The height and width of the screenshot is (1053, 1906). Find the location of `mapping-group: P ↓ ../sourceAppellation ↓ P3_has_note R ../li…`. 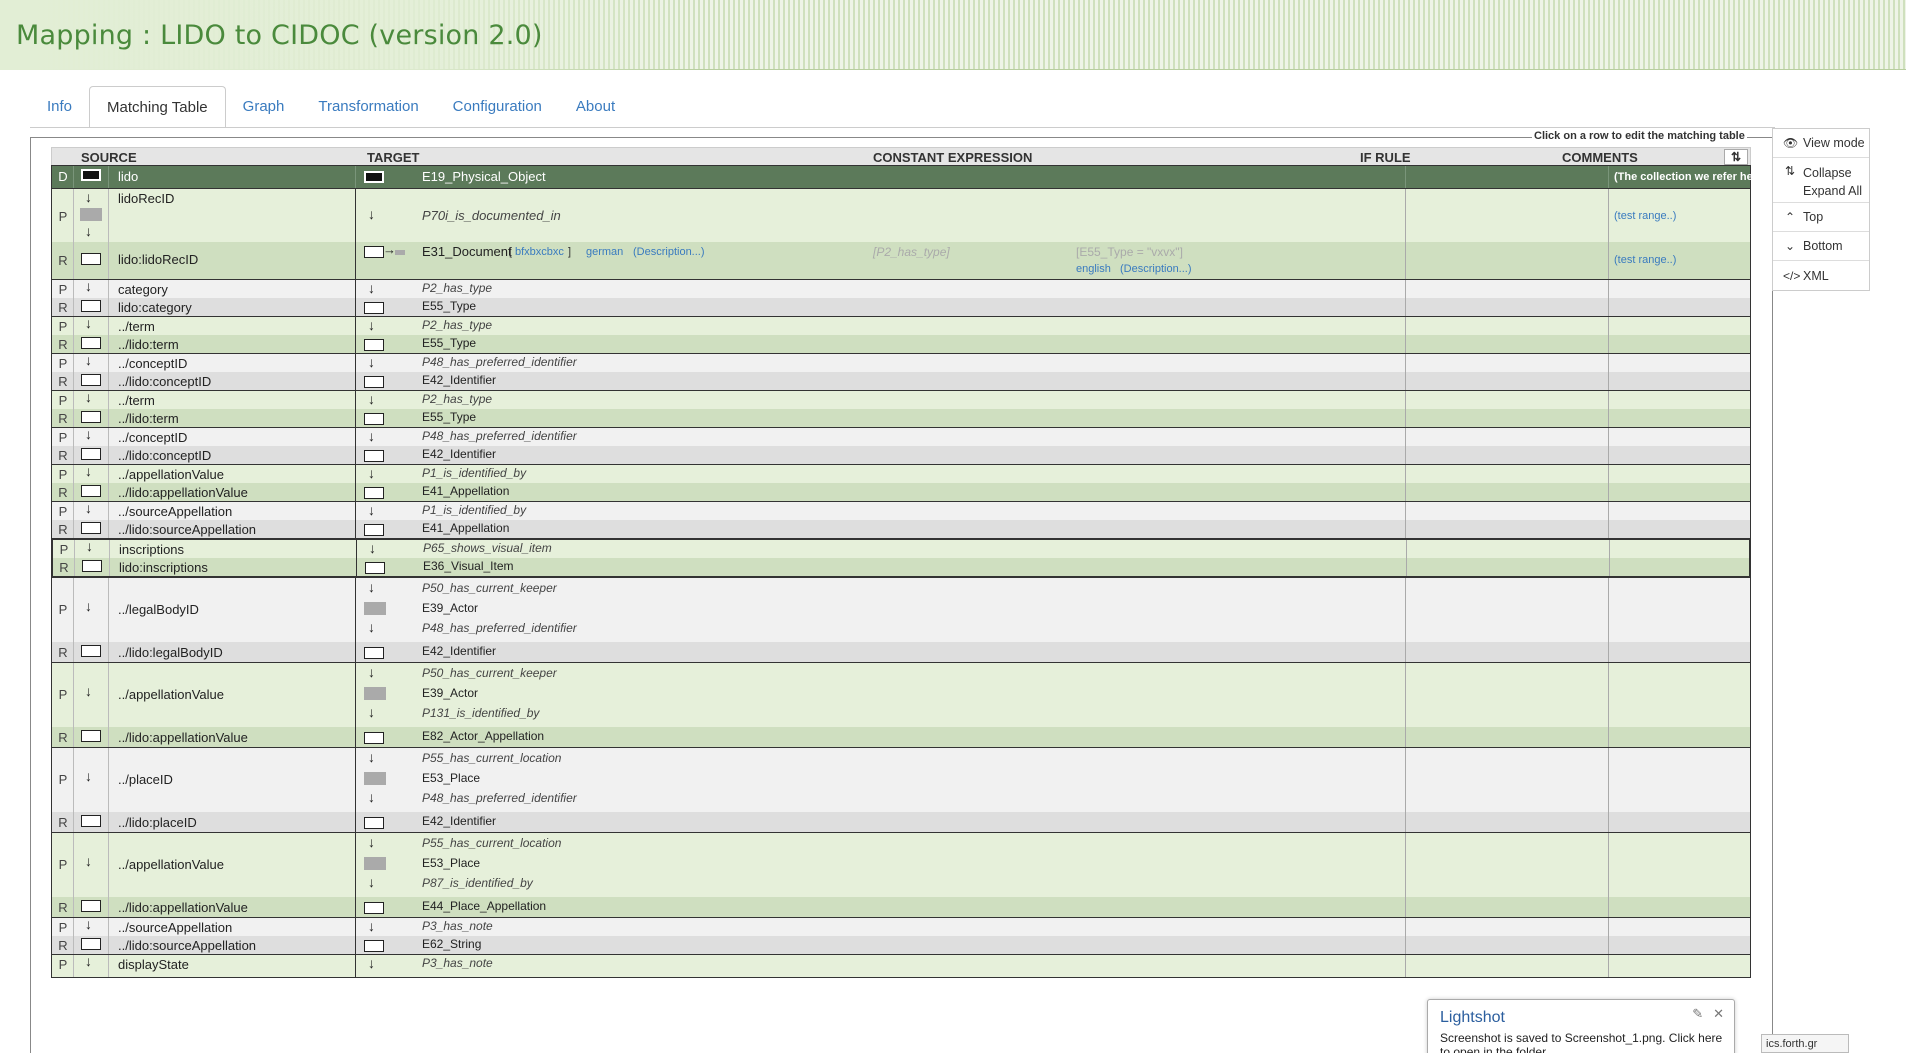

mapping-group: P ↓ ../sourceAppellation ↓ P3_has_note R ../li… is located at coordinates (901, 935).